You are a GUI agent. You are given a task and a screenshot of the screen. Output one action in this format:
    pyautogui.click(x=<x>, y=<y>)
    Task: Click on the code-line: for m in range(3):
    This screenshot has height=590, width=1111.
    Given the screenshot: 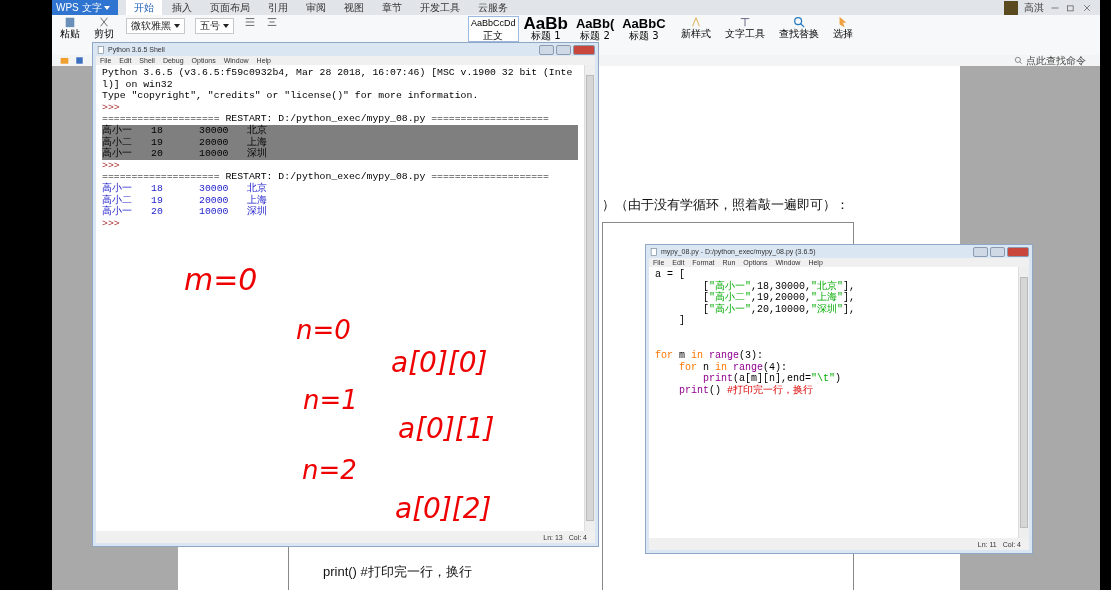 What is the action you would take?
    pyautogui.click(x=710, y=356)
    